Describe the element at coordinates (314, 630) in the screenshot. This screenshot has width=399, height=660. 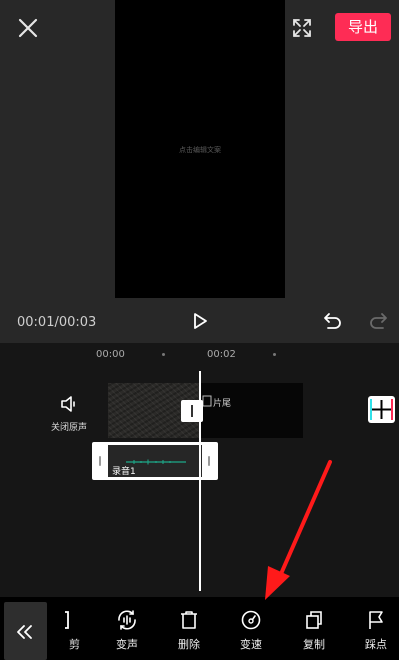
I see `tool-copy: 复制` at that location.